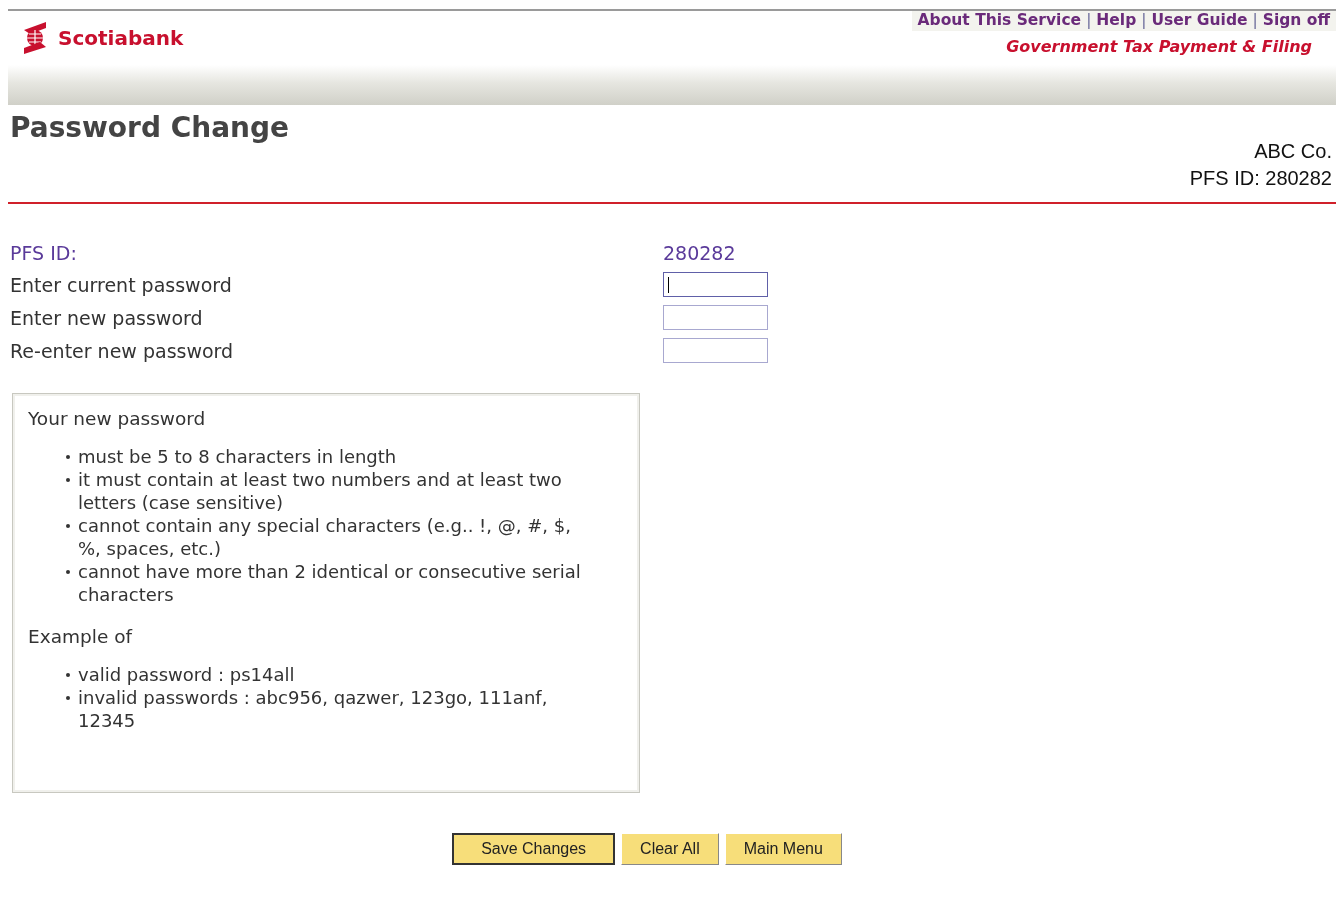  I want to click on field-label: Enter current password, so click(121, 284).